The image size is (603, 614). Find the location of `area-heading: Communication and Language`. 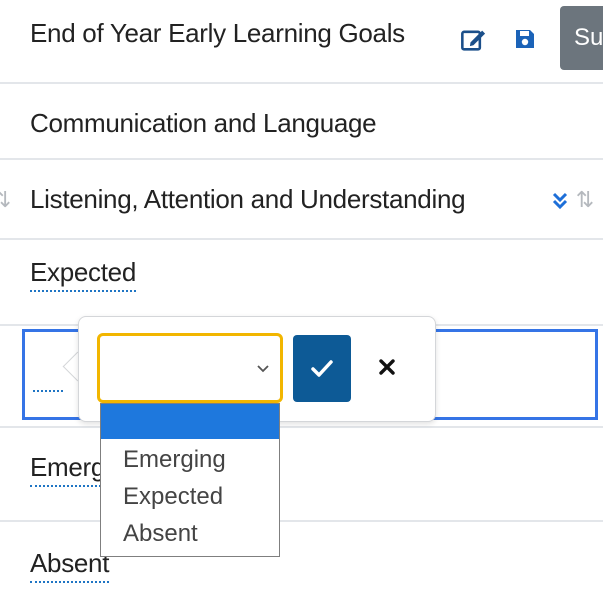

area-heading: Communication and Language is located at coordinates (203, 123).